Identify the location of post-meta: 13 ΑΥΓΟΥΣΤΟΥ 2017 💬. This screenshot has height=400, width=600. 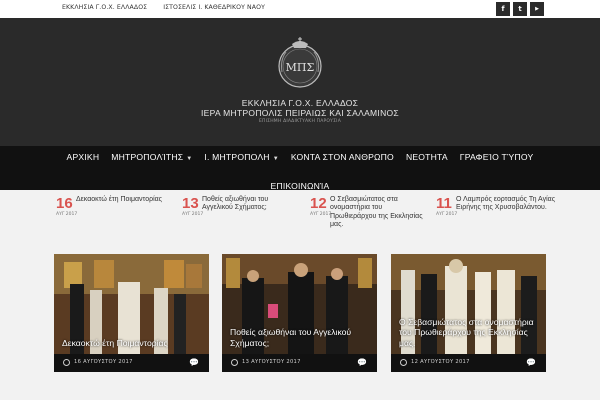
(299, 363).